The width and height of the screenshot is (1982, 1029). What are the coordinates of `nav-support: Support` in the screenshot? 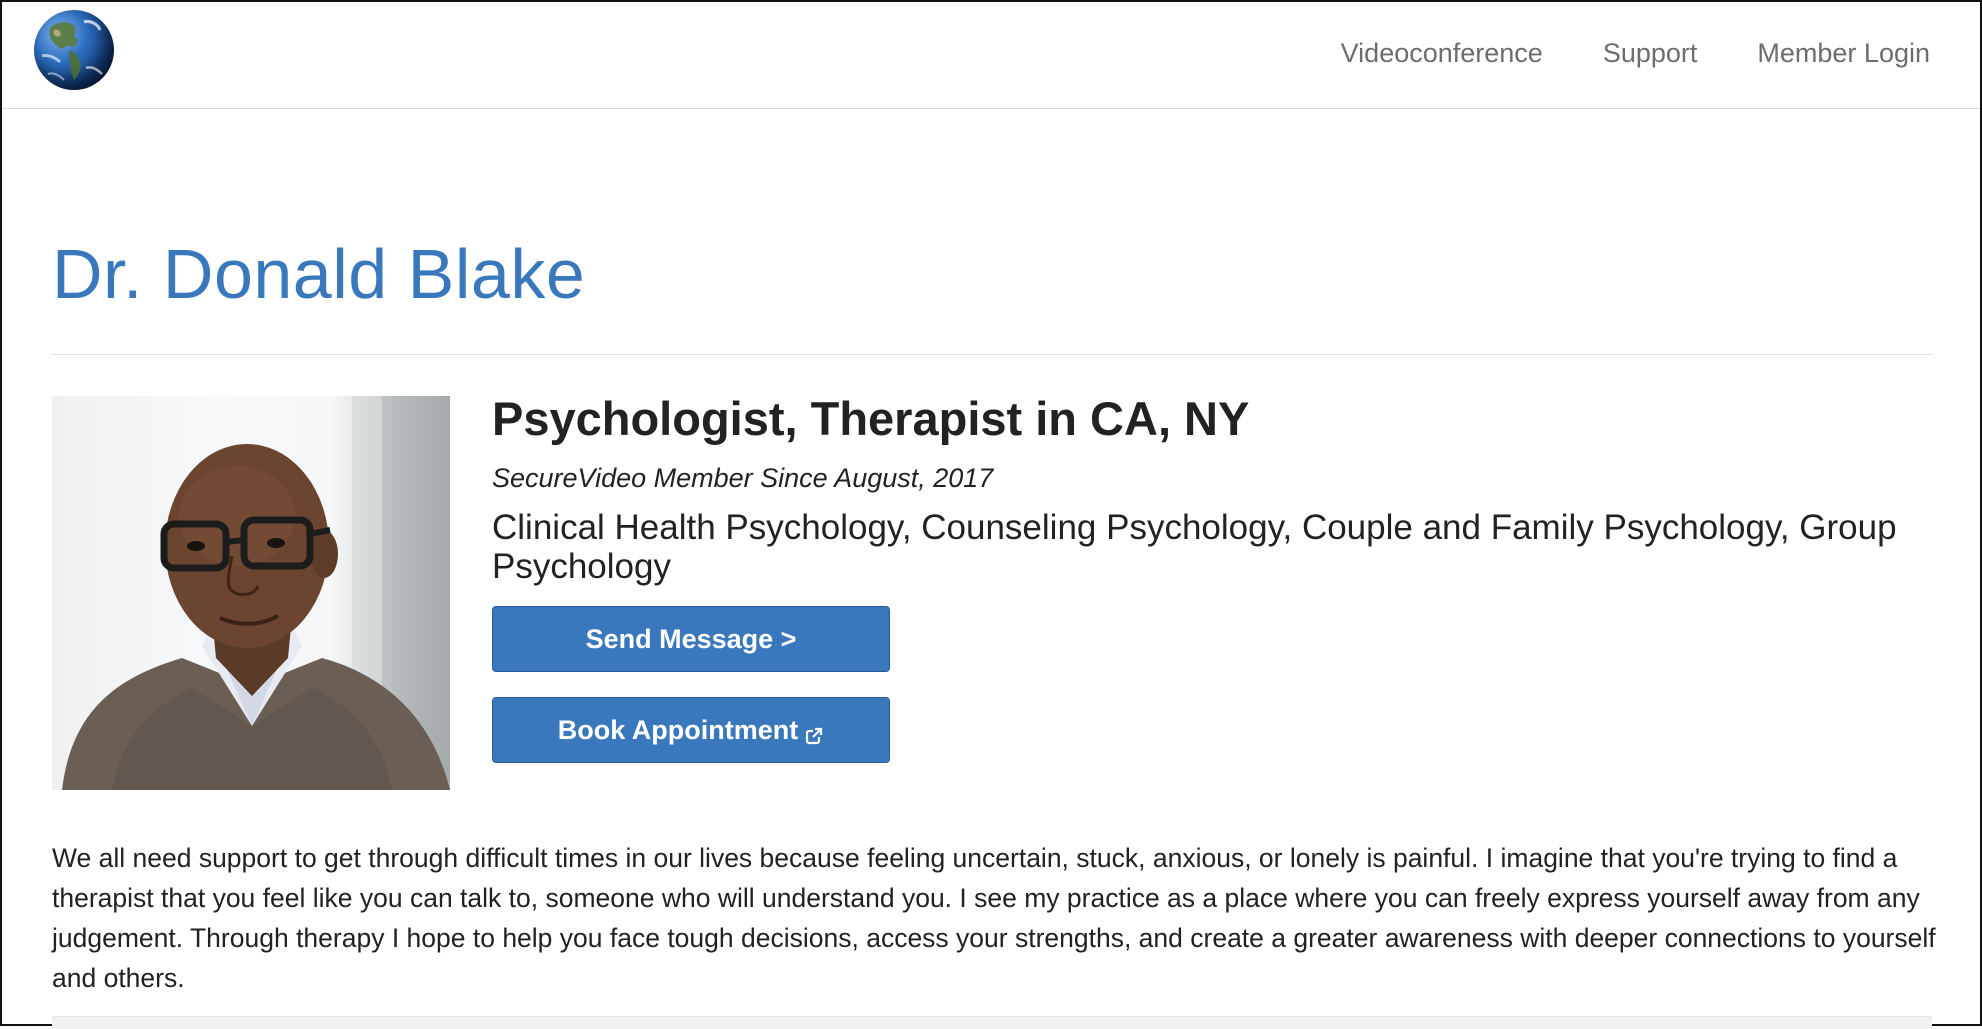 It's located at (1650, 53).